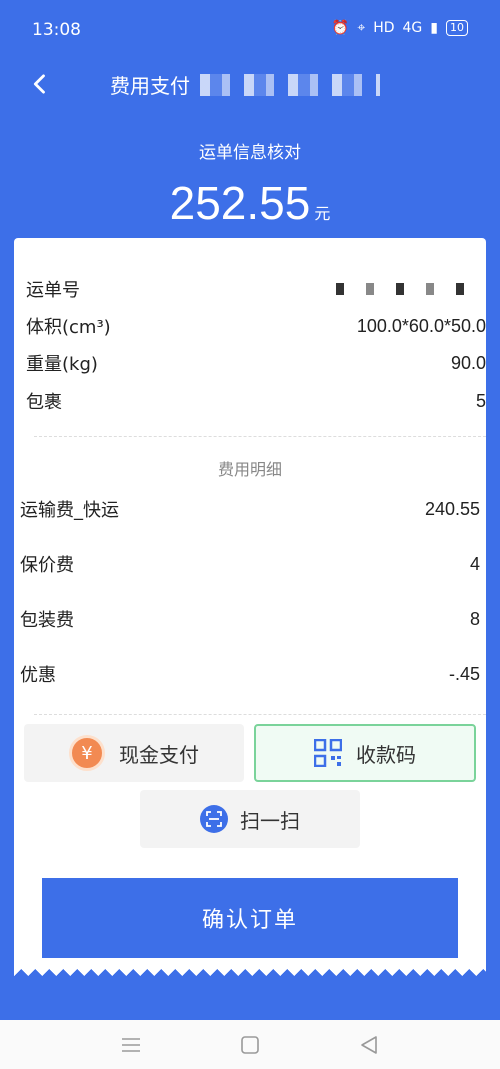 This screenshot has height=1069, width=500. I want to click on signal-label: 4G, so click(412, 28).